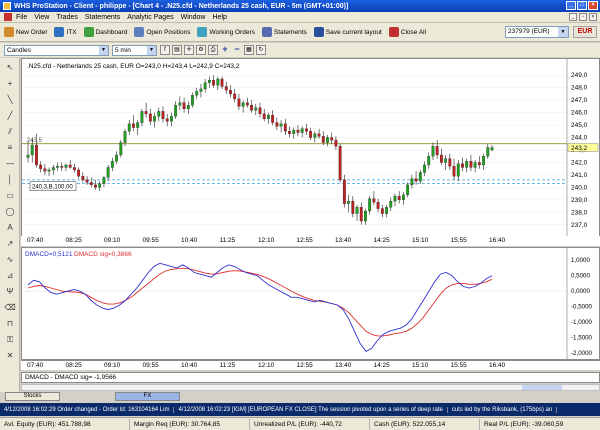 The image size is (600, 430). I want to click on macd-tick-label: -1,0000, so click(582, 322).